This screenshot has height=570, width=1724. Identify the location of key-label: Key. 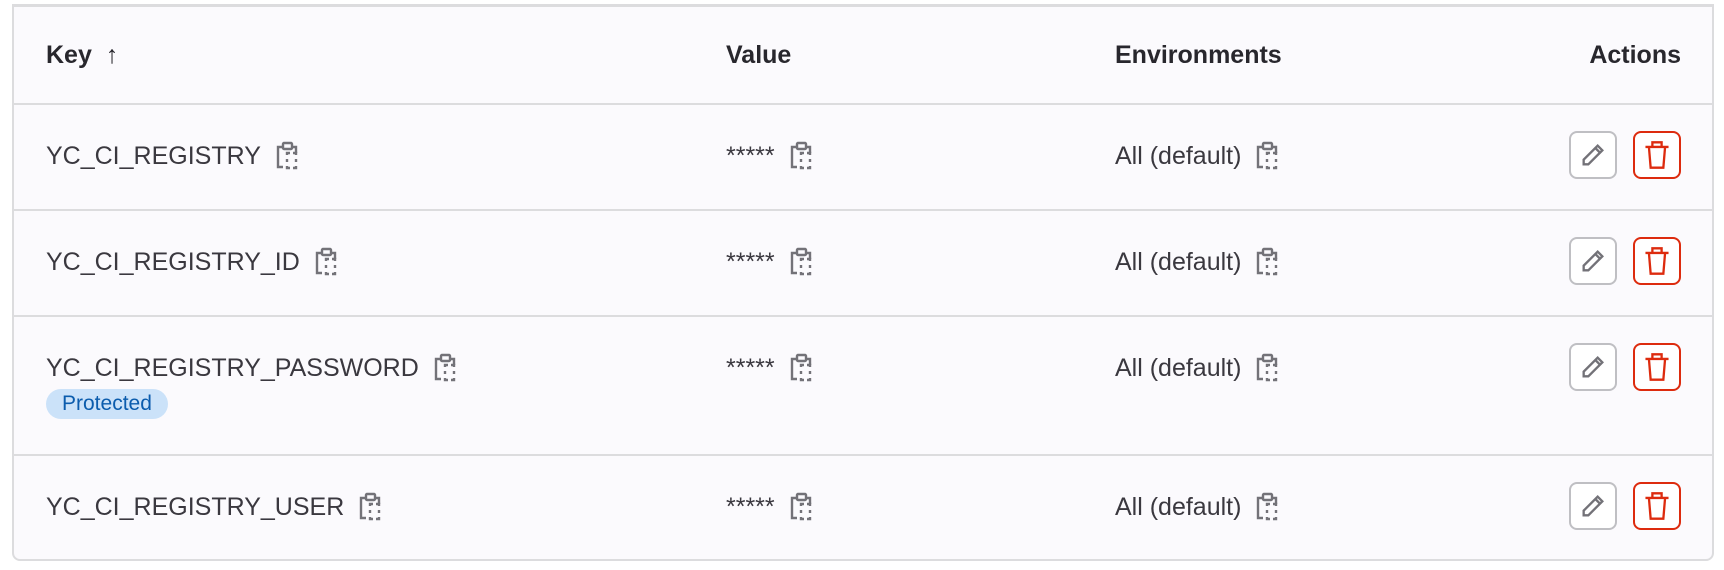
(69, 55).